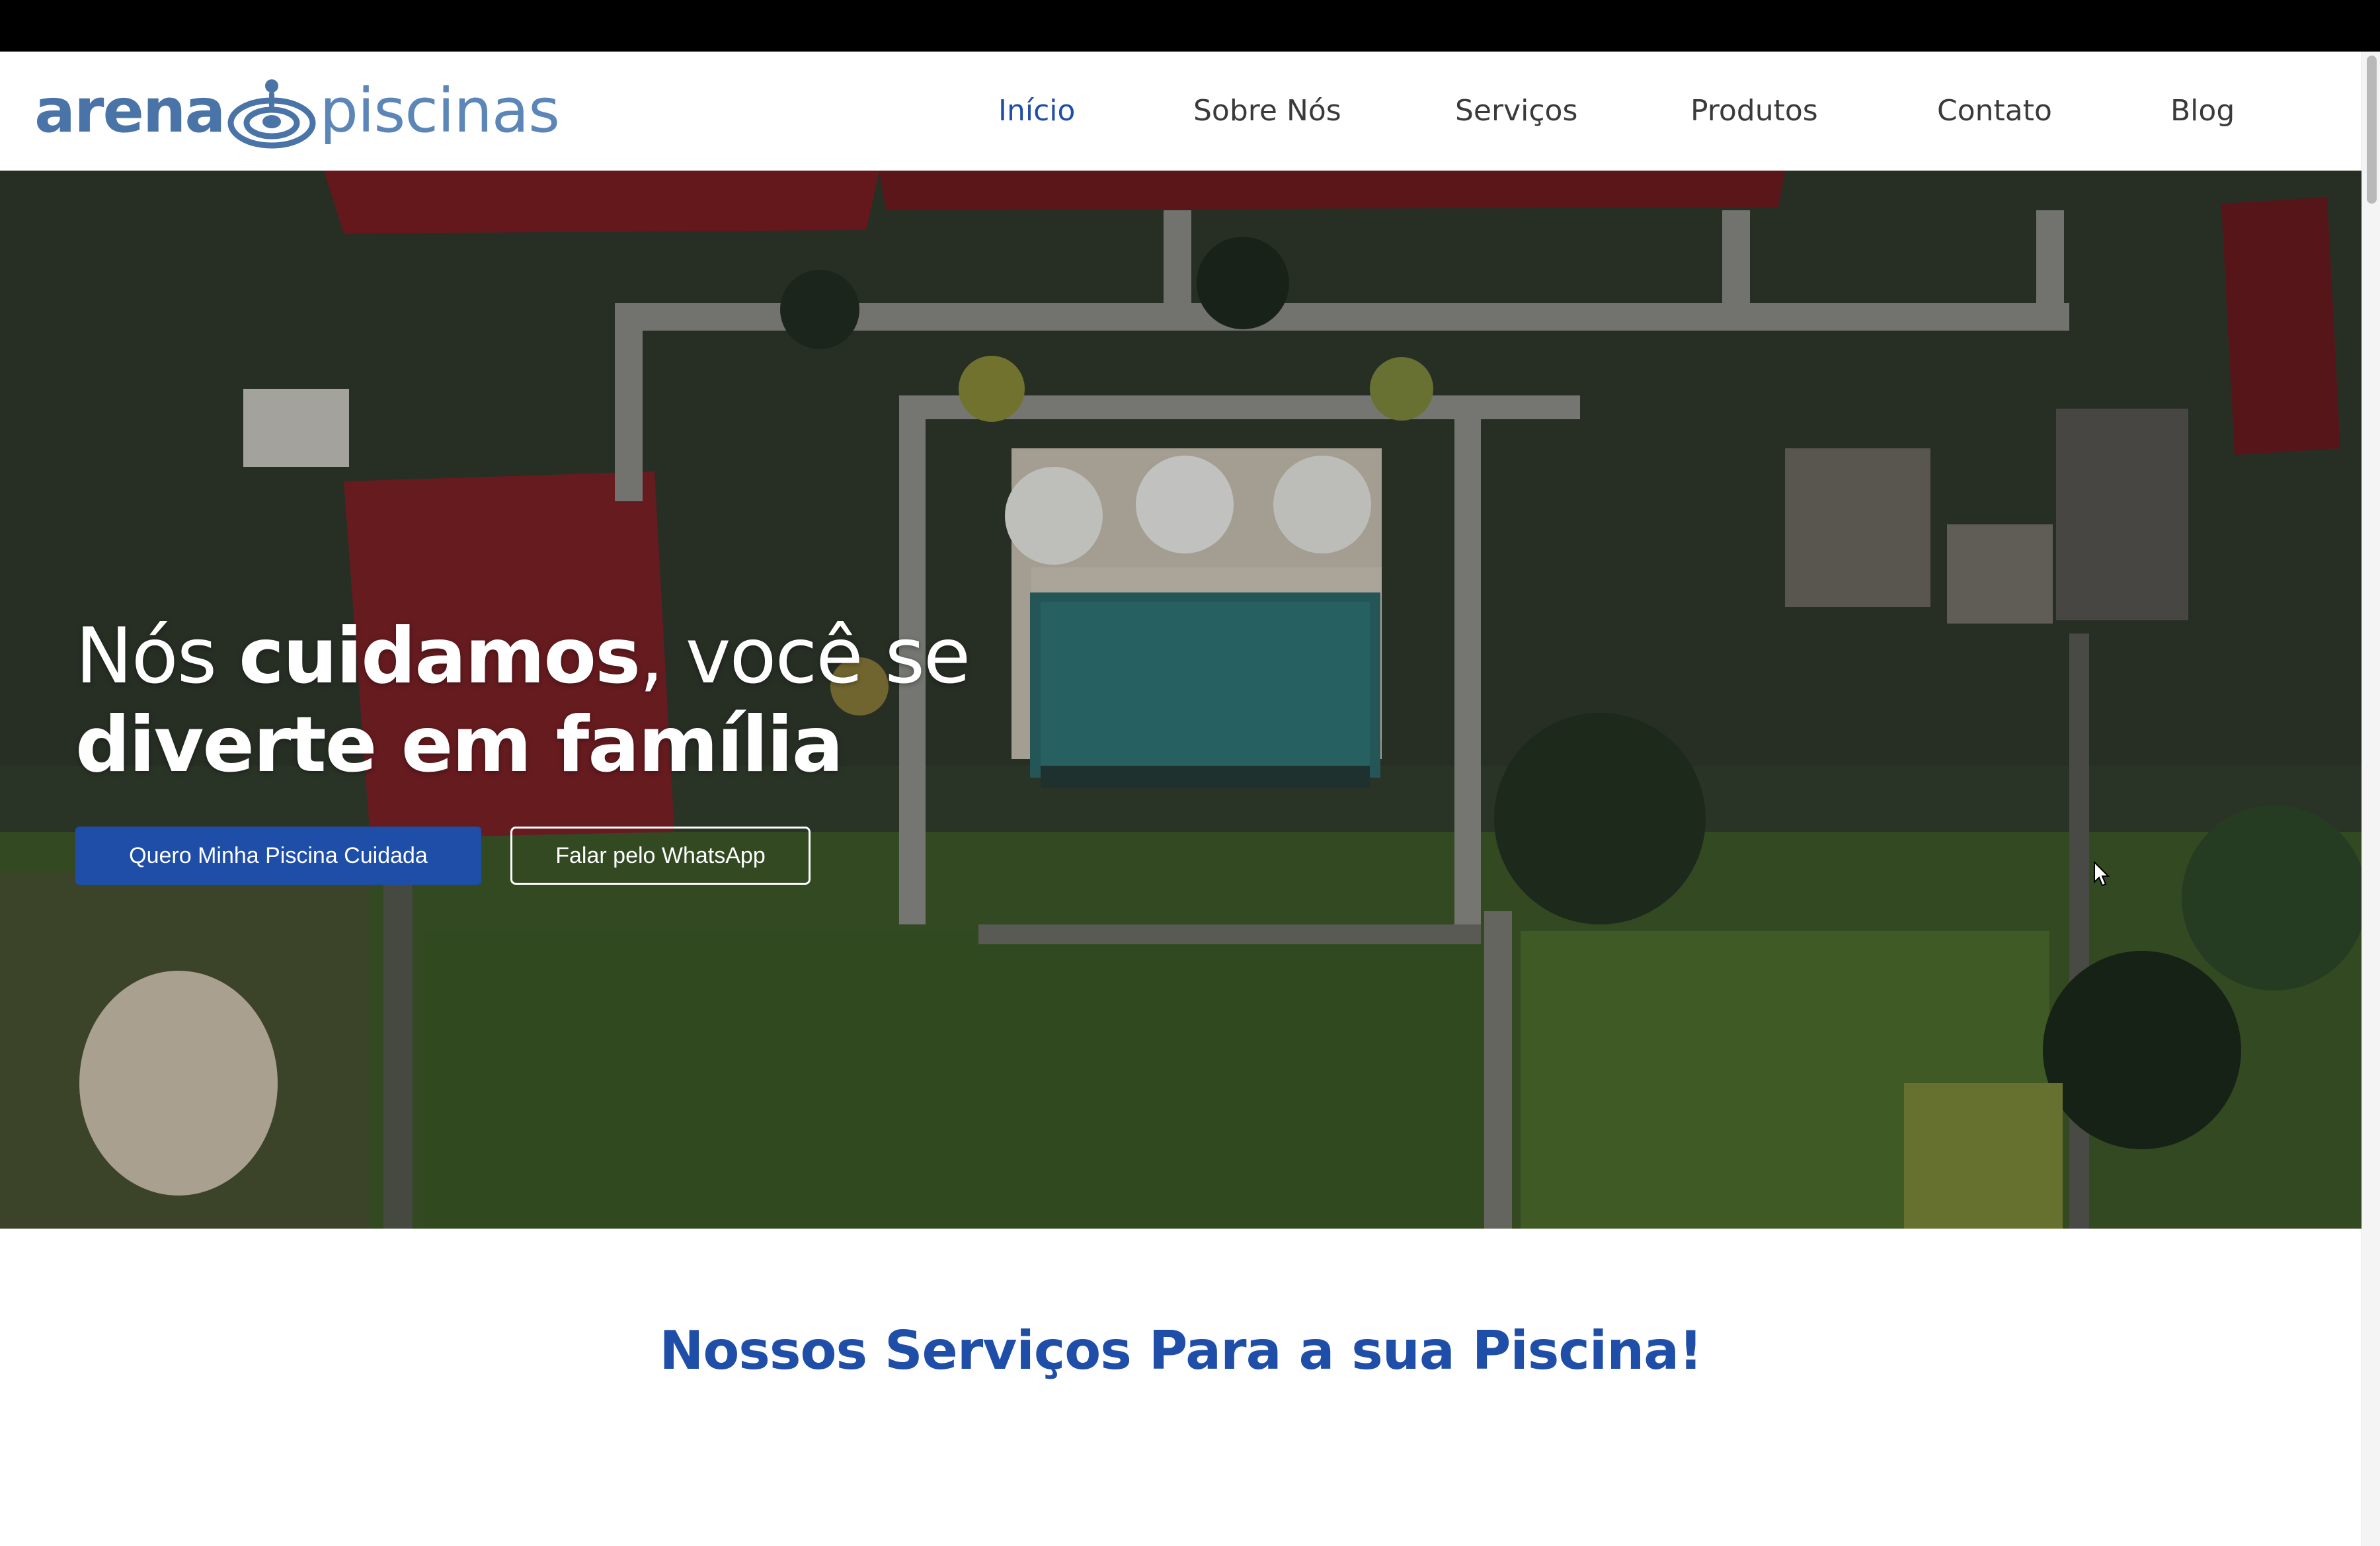  I want to click on hero-title: Nós cuidamos, você se diverte em família, so click(538, 701).